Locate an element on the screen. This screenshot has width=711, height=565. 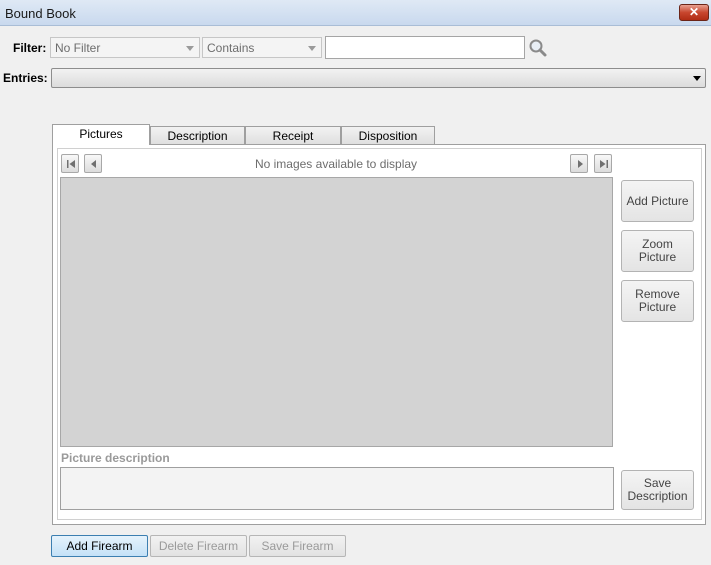
add-firearm-button: Add Firearm is located at coordinates (99, 546).